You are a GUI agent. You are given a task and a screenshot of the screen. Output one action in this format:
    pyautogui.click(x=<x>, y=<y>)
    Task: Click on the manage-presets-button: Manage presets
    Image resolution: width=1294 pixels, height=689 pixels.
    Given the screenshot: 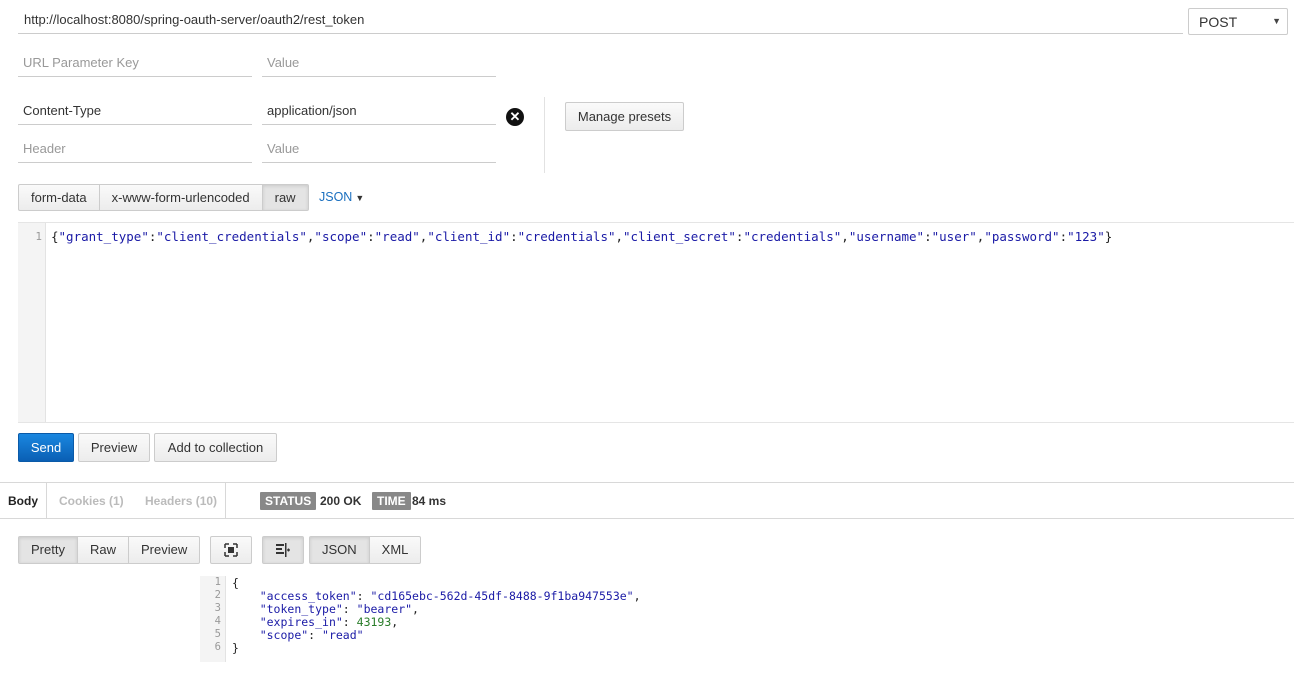 What is the action you would take?
    pyautogui.click(x=624, y=116)
    